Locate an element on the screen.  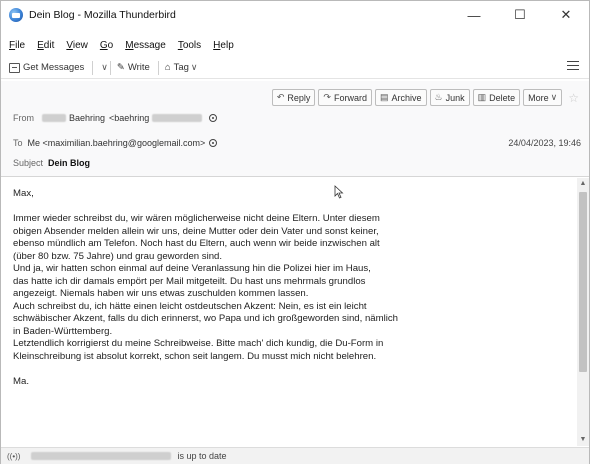
mouse-pointer-icon is located at coordinates (339, 192).